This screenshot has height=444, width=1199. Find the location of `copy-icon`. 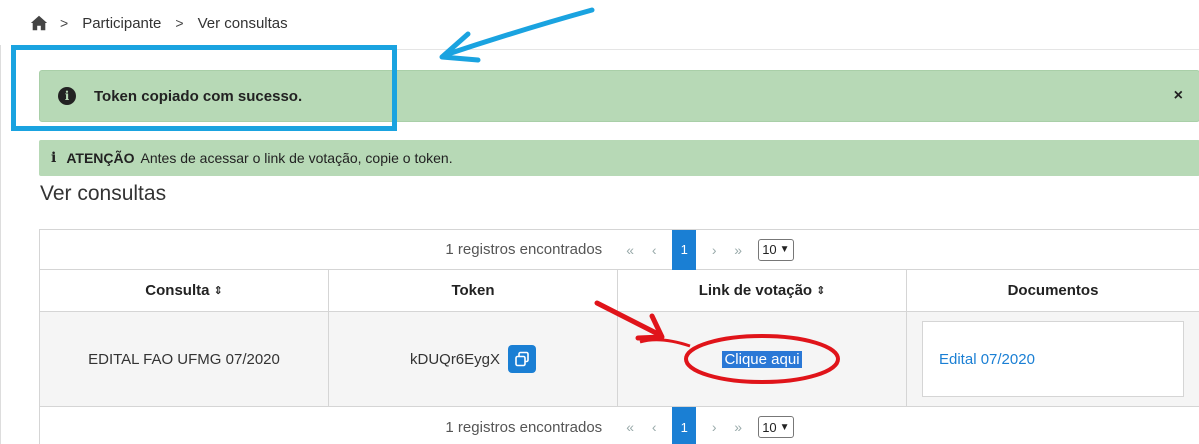

copy-icon is located at coordinates (522, 359).